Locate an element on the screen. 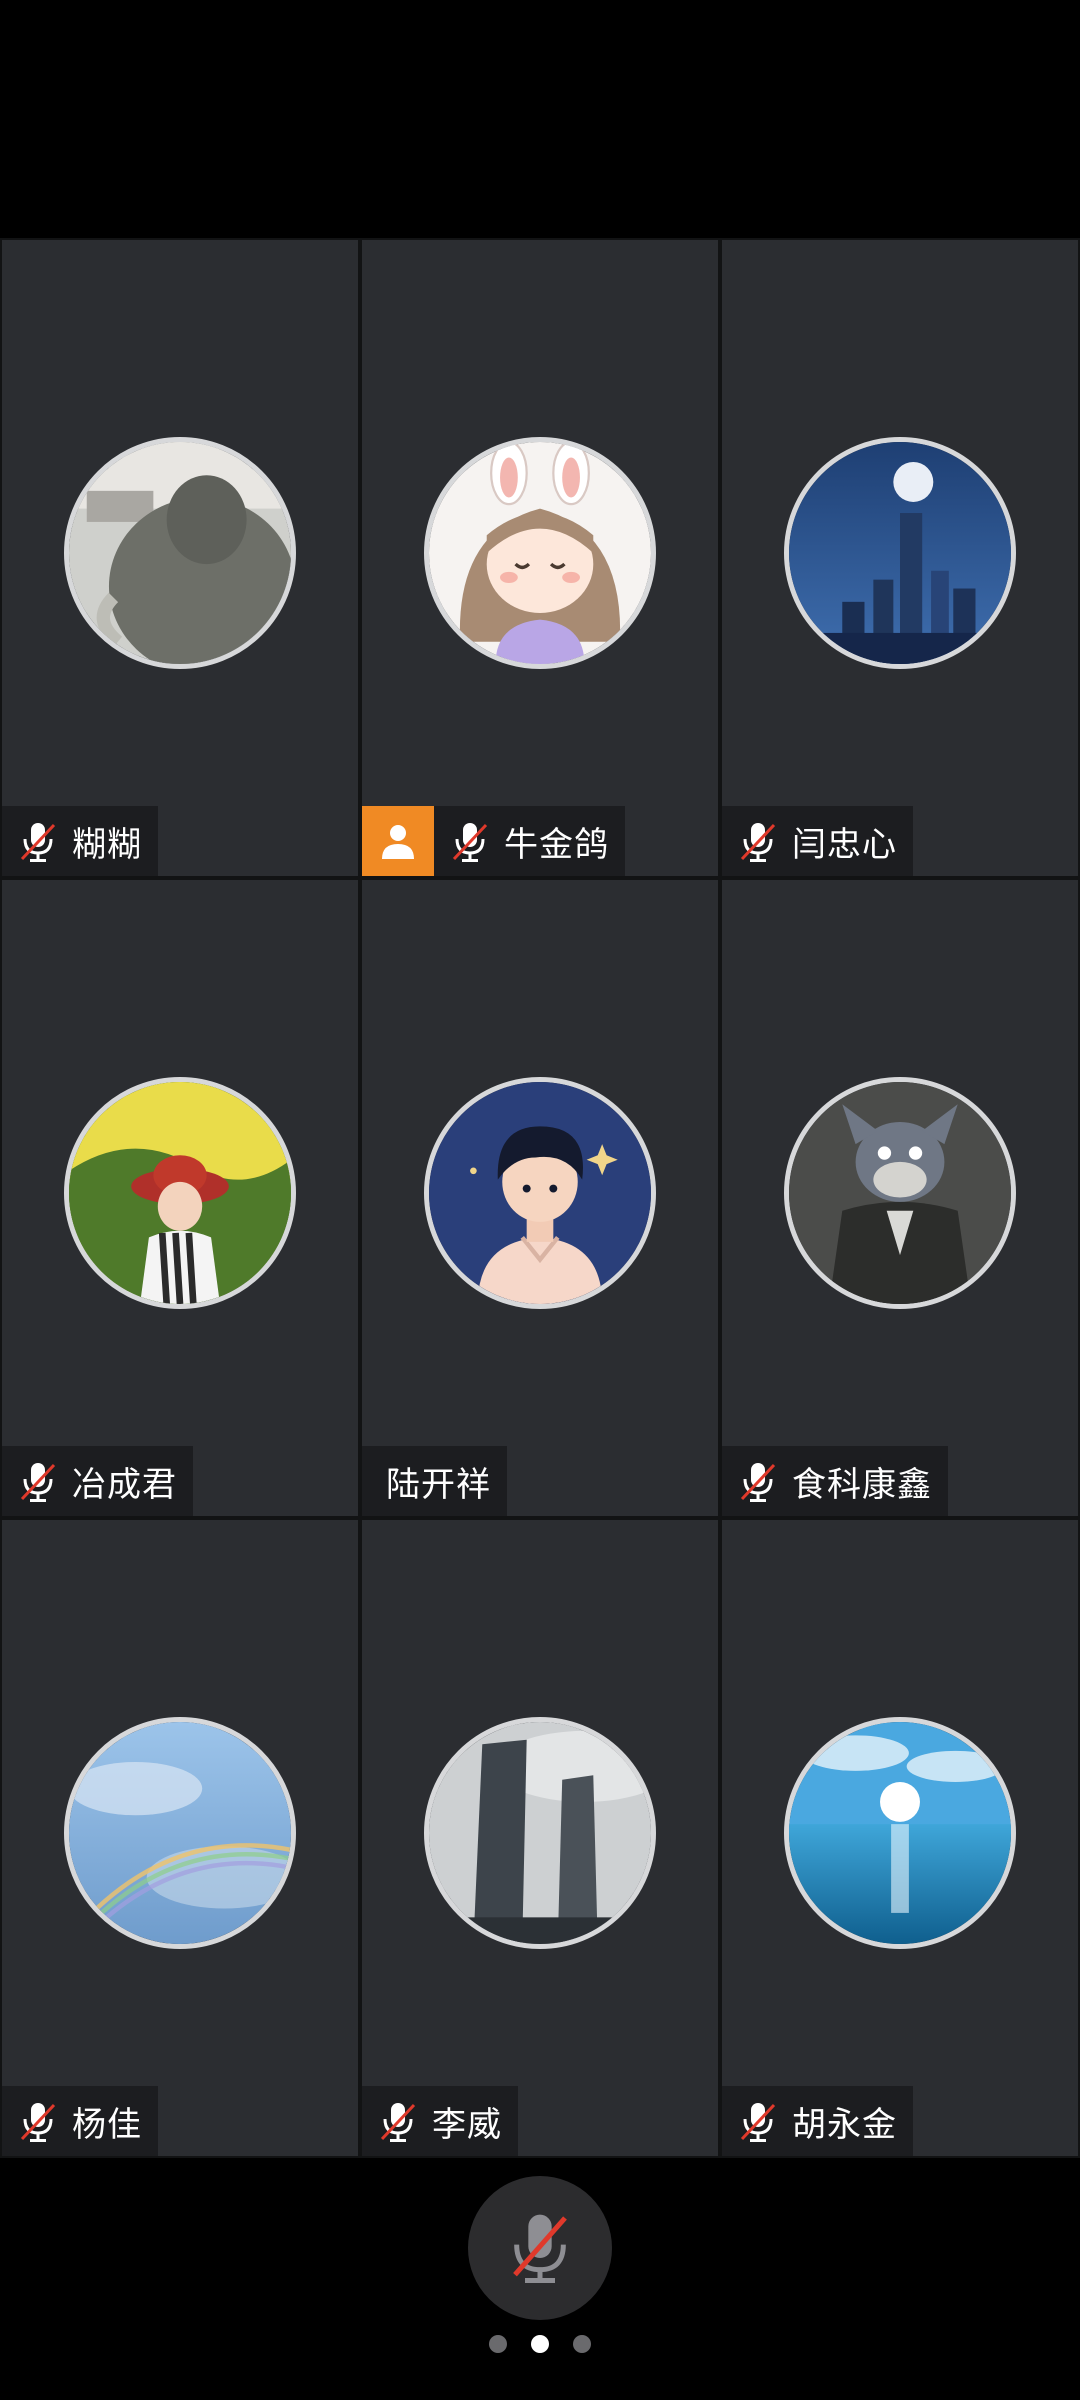 Image resolution: width=1080 pixels, height=2400 pixels. mute-toggle-button is located at coordinates (540, 2248).